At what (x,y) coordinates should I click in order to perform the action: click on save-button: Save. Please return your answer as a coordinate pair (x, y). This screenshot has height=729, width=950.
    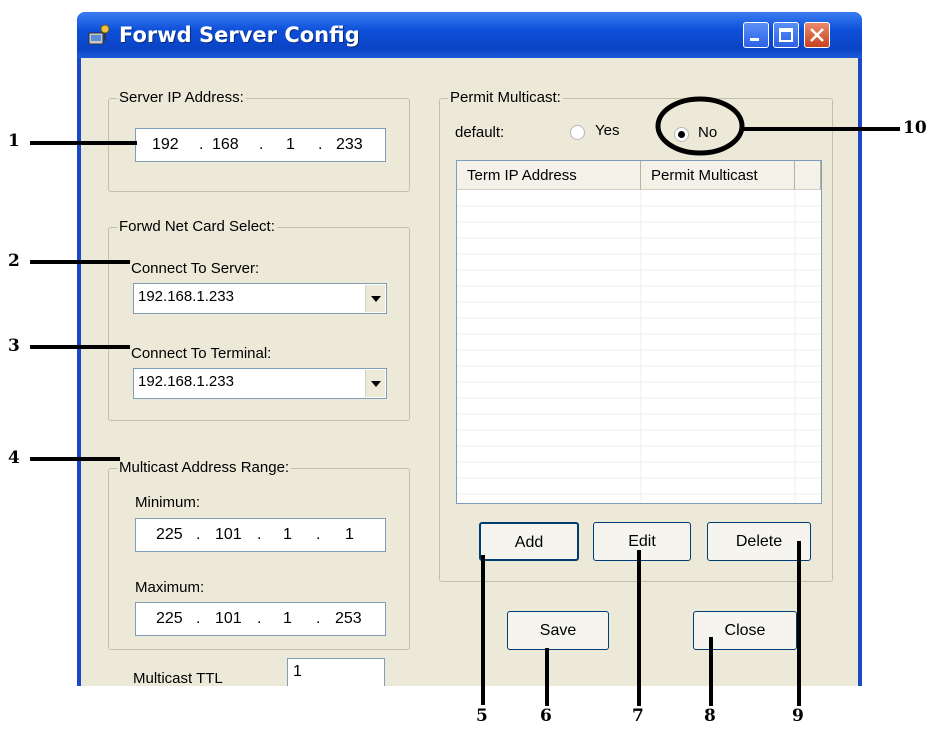
    Looking at the image, I should click on (558, 630).